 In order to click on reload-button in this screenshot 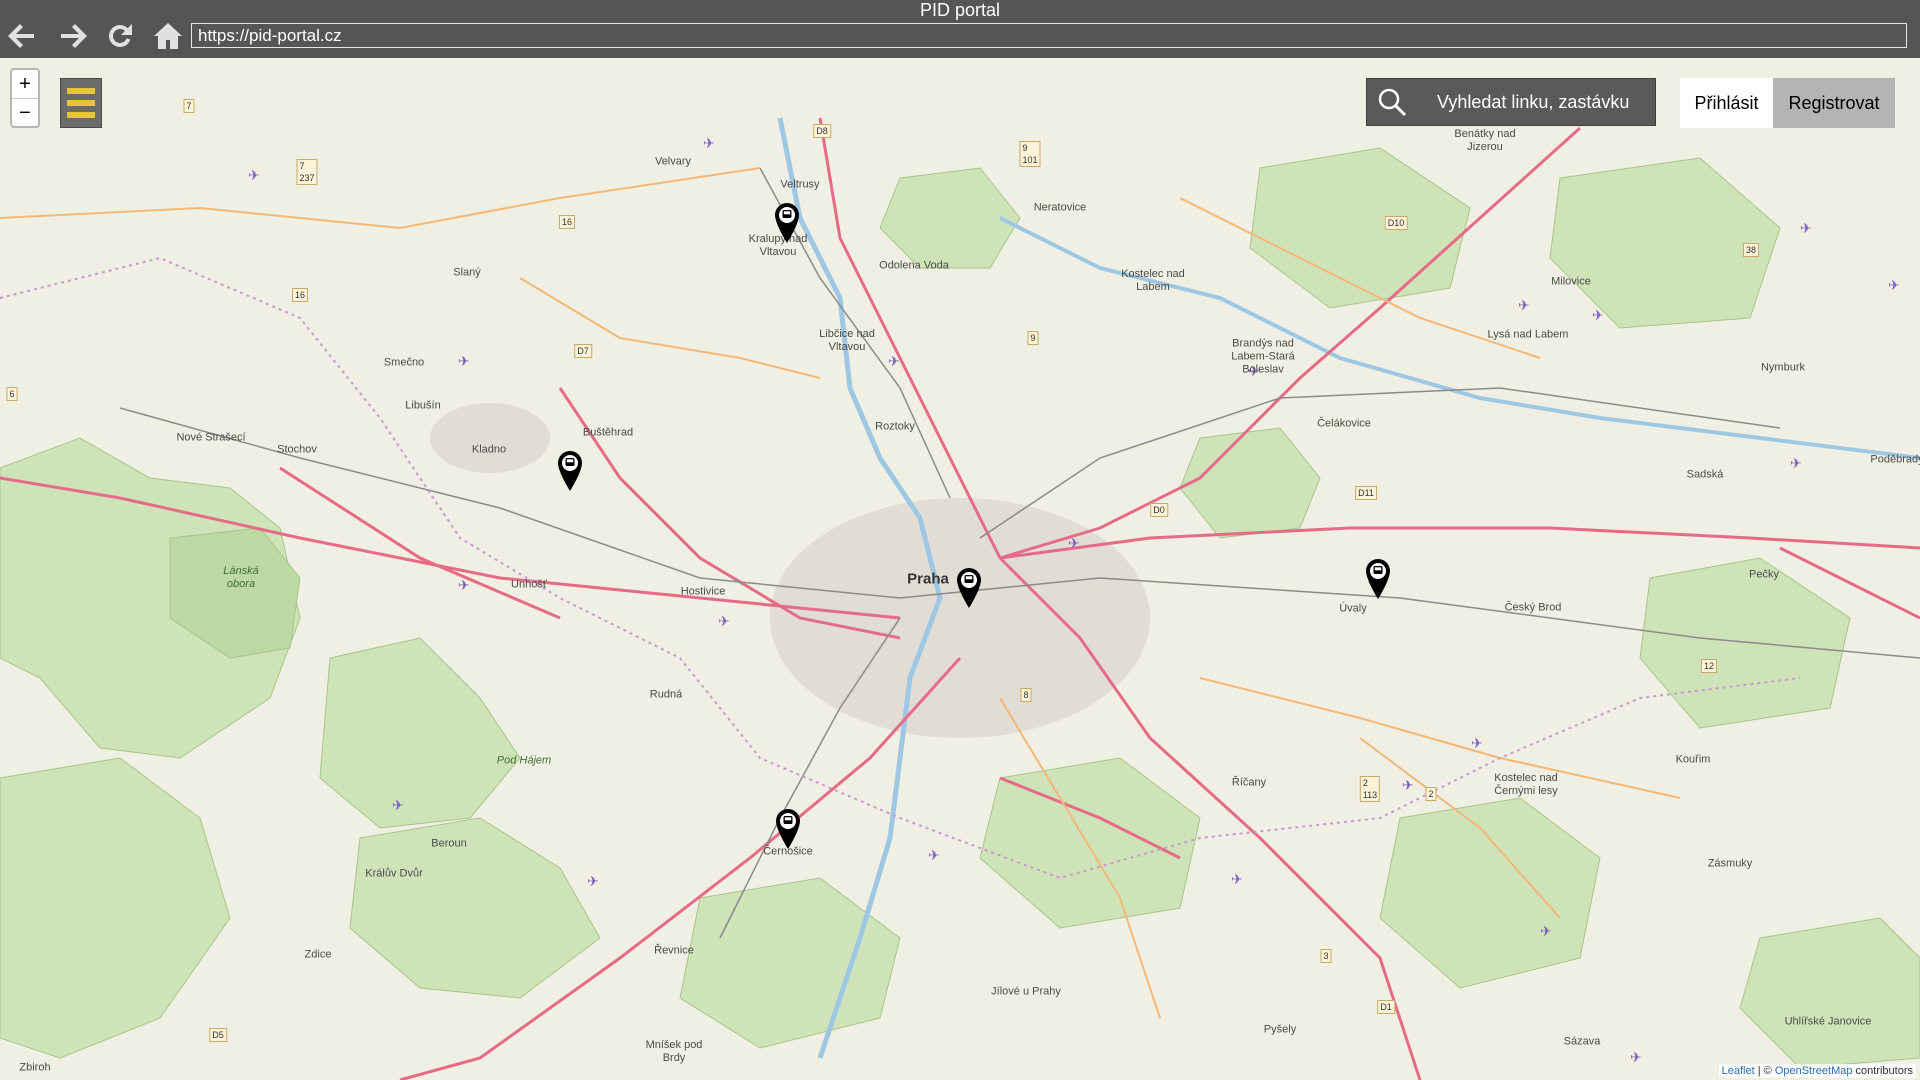, I will do `click(120, 36)`.